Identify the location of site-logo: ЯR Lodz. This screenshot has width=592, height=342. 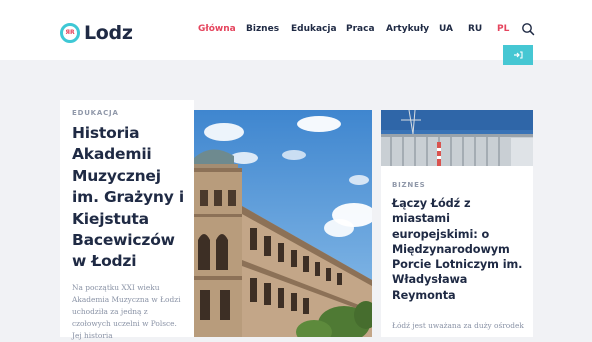
(96, 33).